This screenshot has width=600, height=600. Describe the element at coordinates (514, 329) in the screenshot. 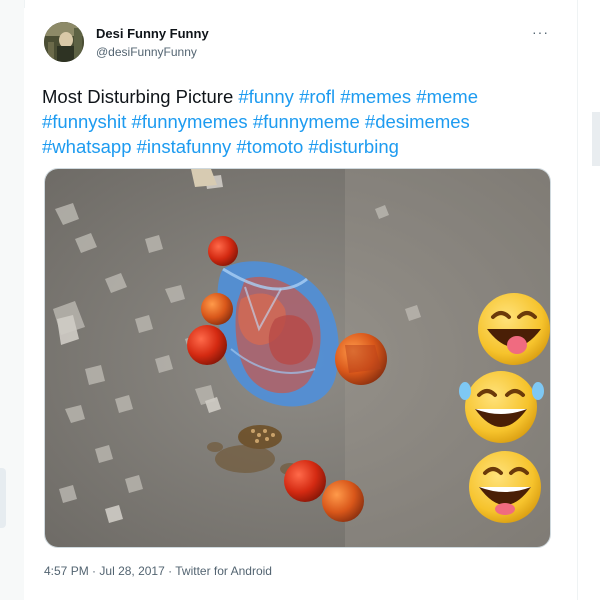

I see `laughing-tongue-emoji` at that location.